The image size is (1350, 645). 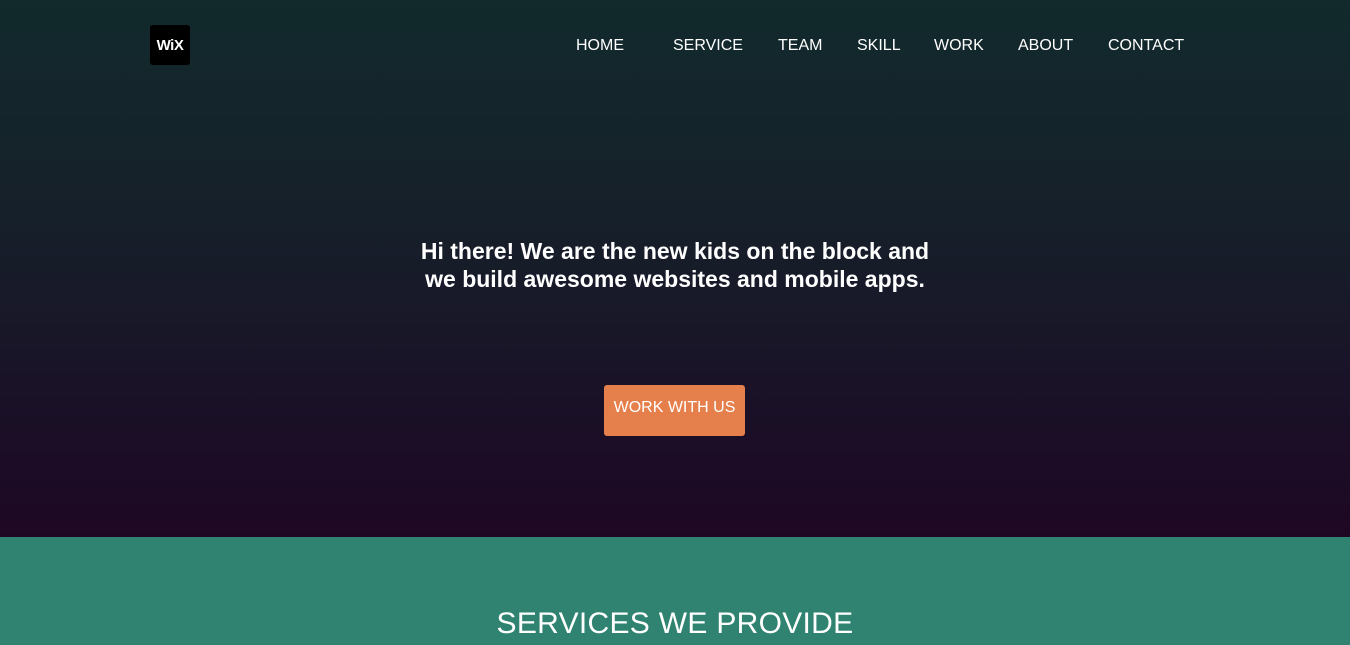 I want to click on nav-item-skill: SKILL, so click(x=879, y=46).